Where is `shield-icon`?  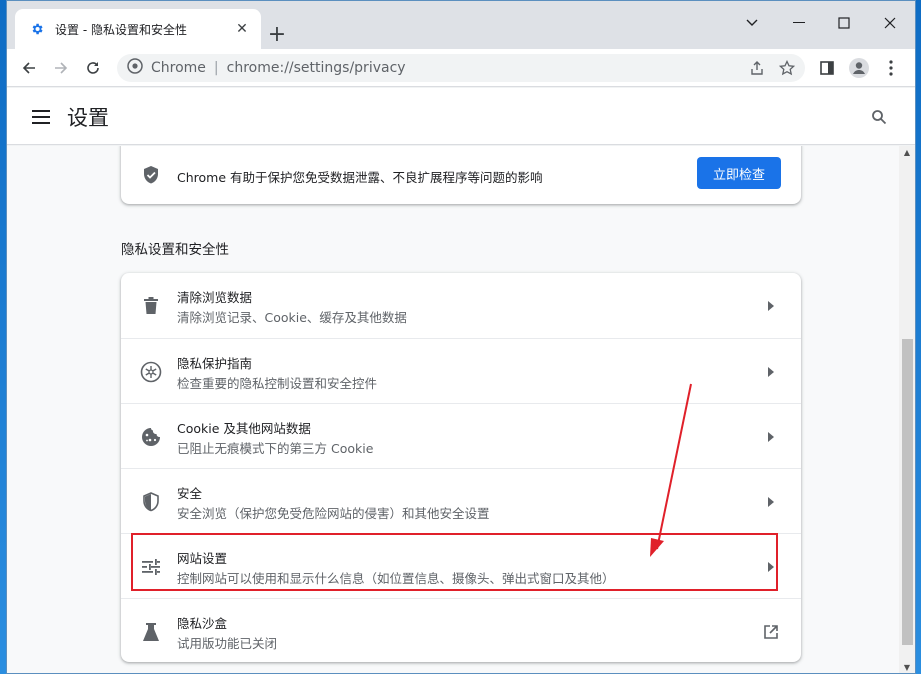
shield-icon is located at coordinates (151, 502).